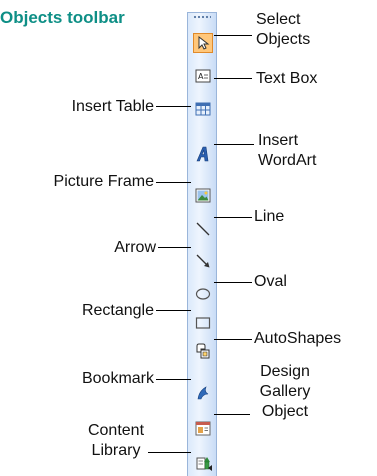  What do you see at coordinates (287, 78) in the screenshot?
I see `label-text-box: Text Box` at bounding box center [287, 78].